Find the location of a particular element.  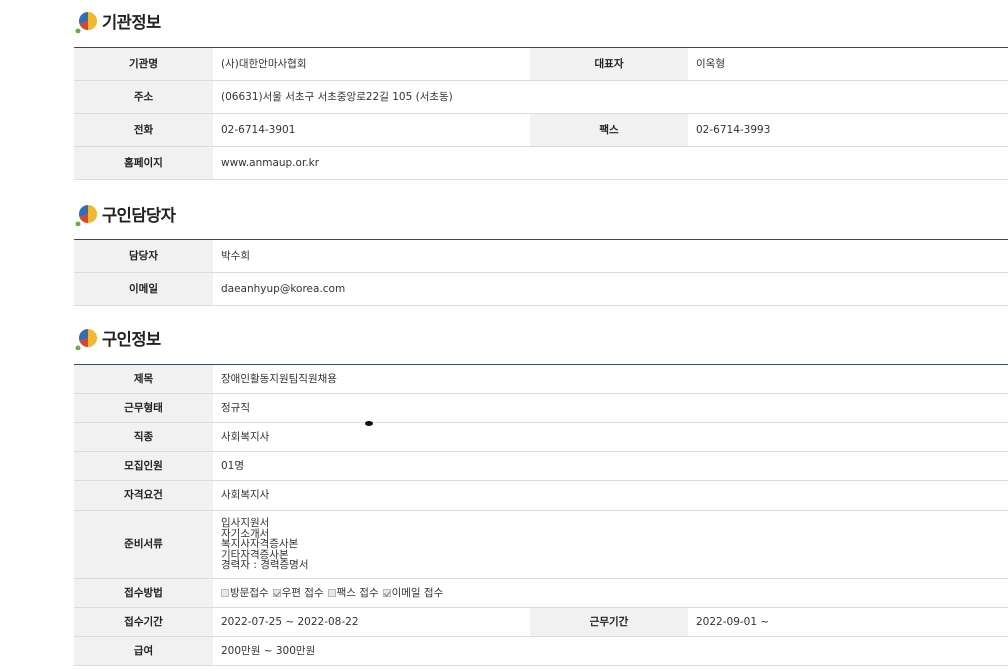

rep-label: 대표자 is located at coordinates (609, 64).